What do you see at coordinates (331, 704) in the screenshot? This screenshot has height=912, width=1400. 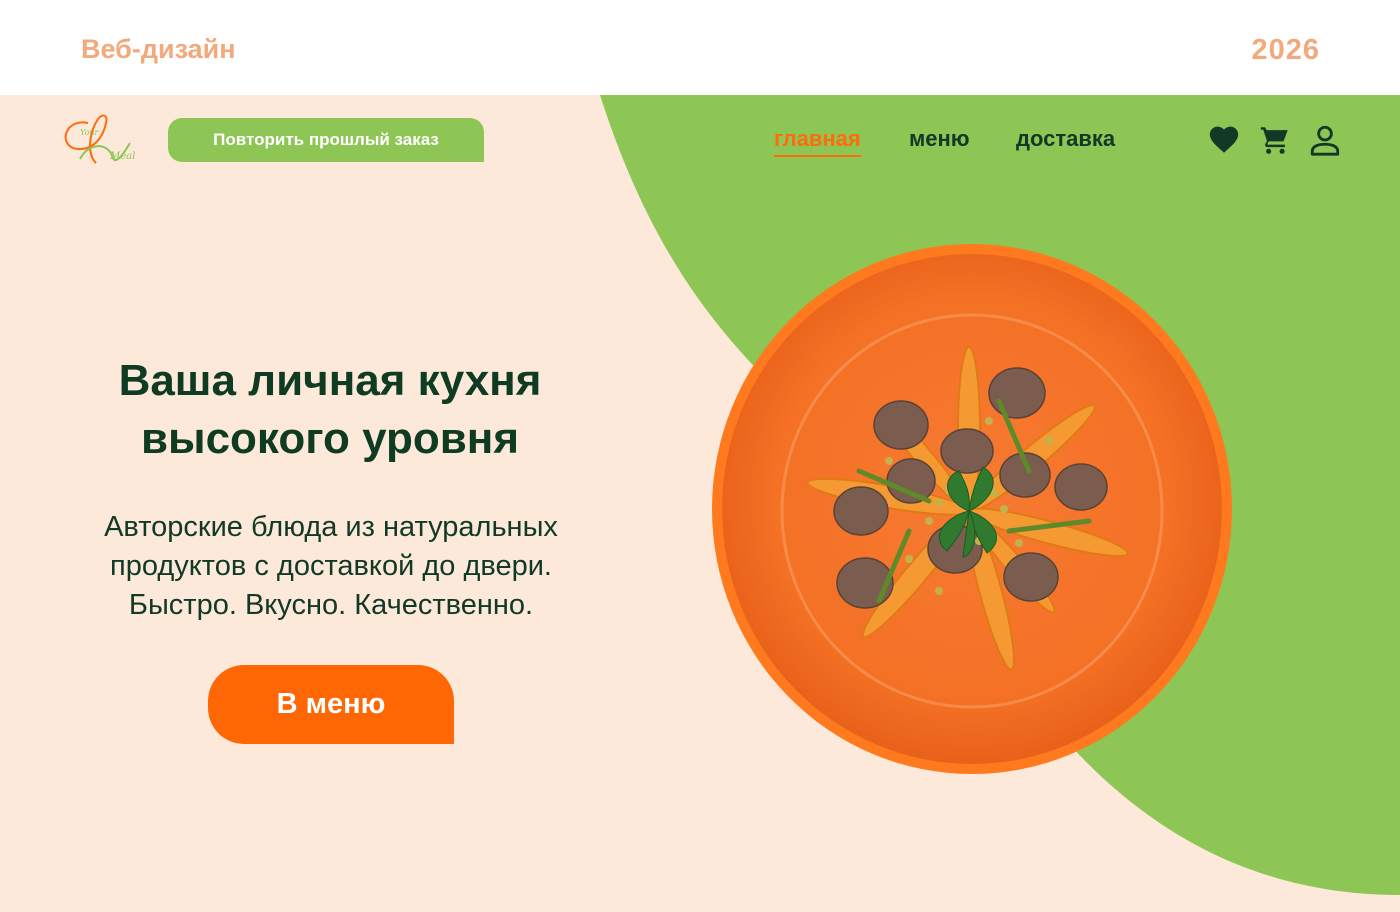 I see `to-menu-button: В меню` at bounding box center [331, 704].